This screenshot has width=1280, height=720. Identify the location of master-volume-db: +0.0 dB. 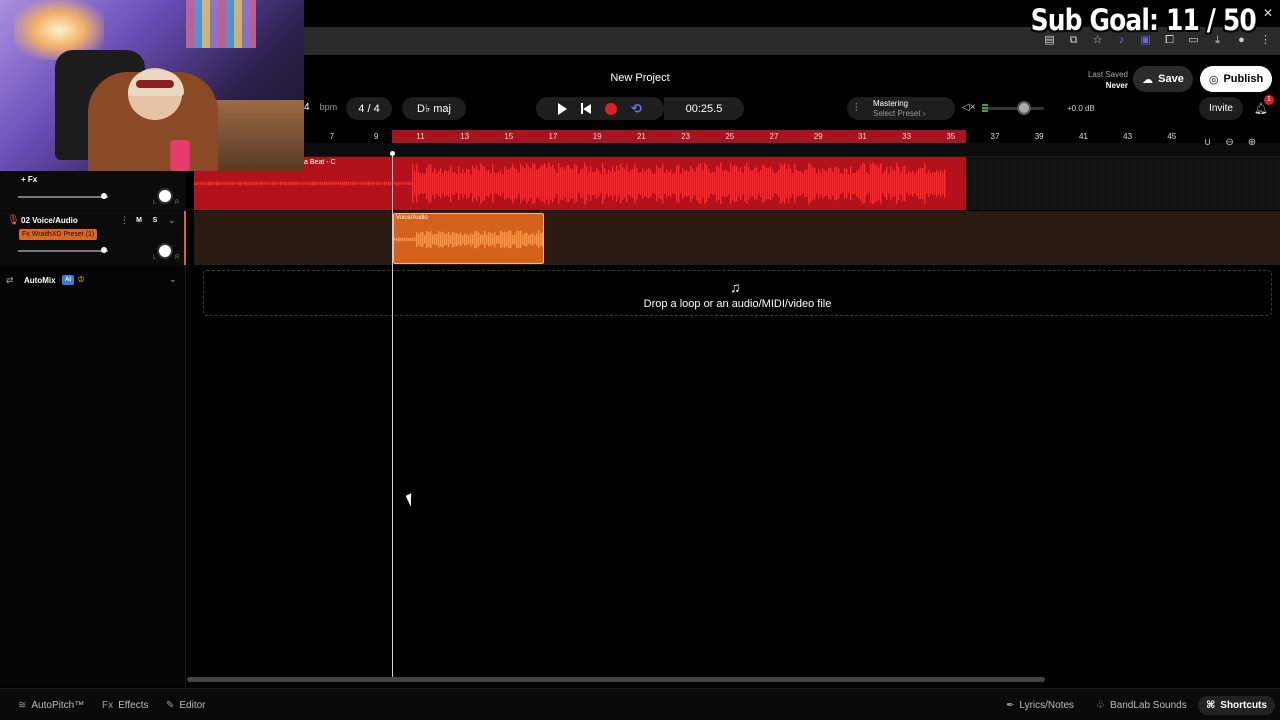
(1081, 108).